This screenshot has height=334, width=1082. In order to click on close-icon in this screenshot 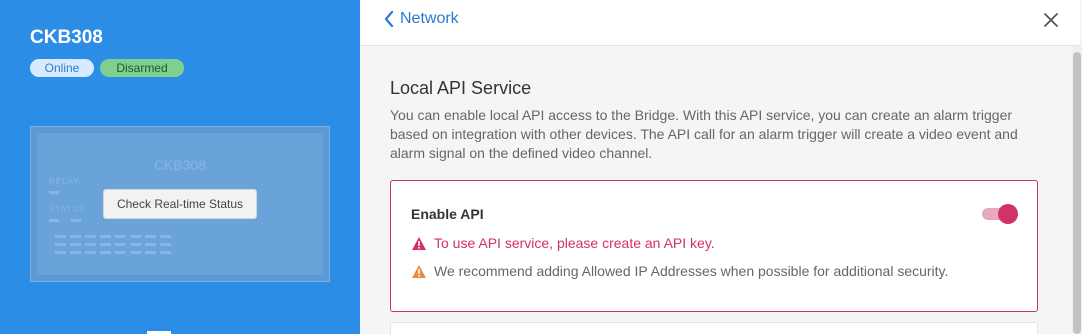, I will do `click(1051, 20)`.